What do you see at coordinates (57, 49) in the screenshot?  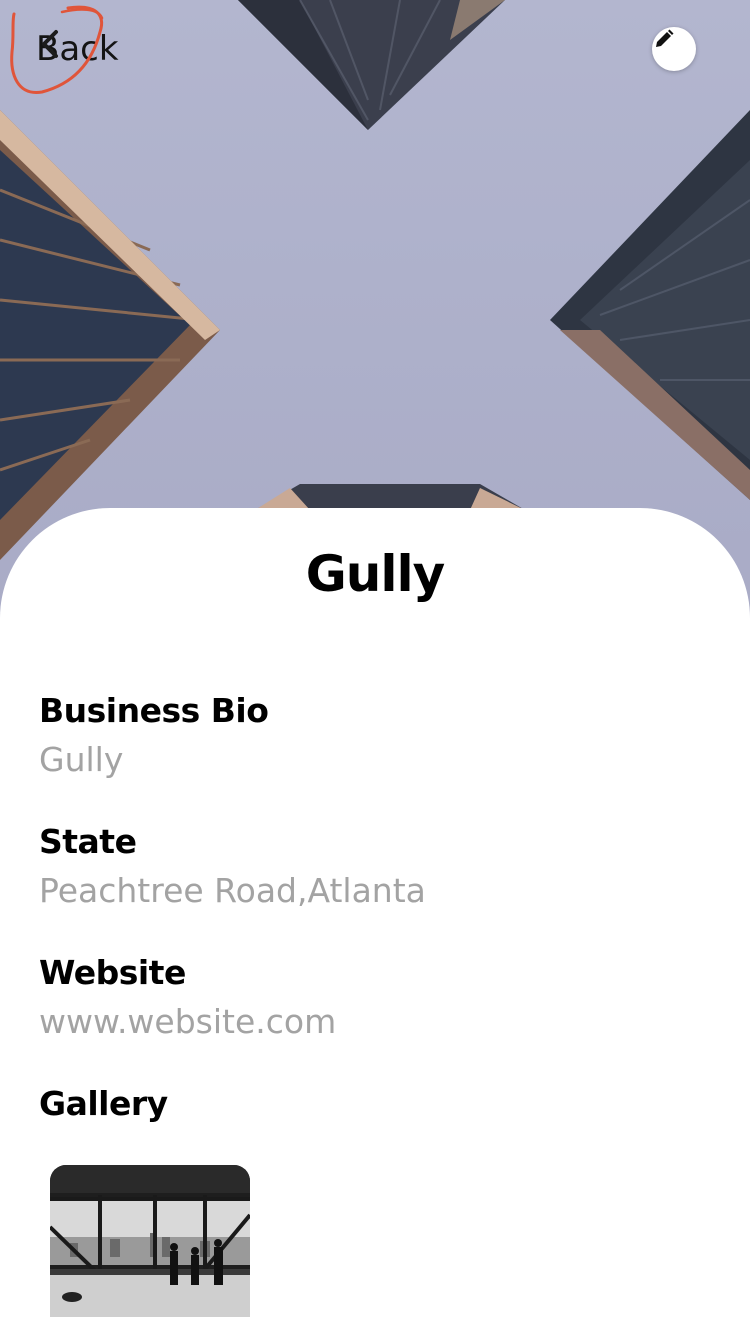 I see `annotation-circle` at bounding box center [57, 49].